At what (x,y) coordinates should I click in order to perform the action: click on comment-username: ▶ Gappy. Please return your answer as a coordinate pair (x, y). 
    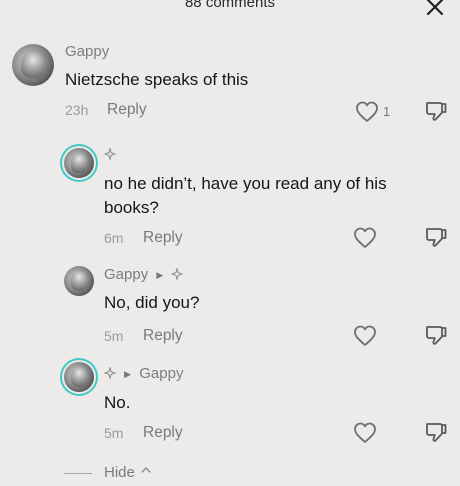
    Looking at the image, I should click on (143, 373).